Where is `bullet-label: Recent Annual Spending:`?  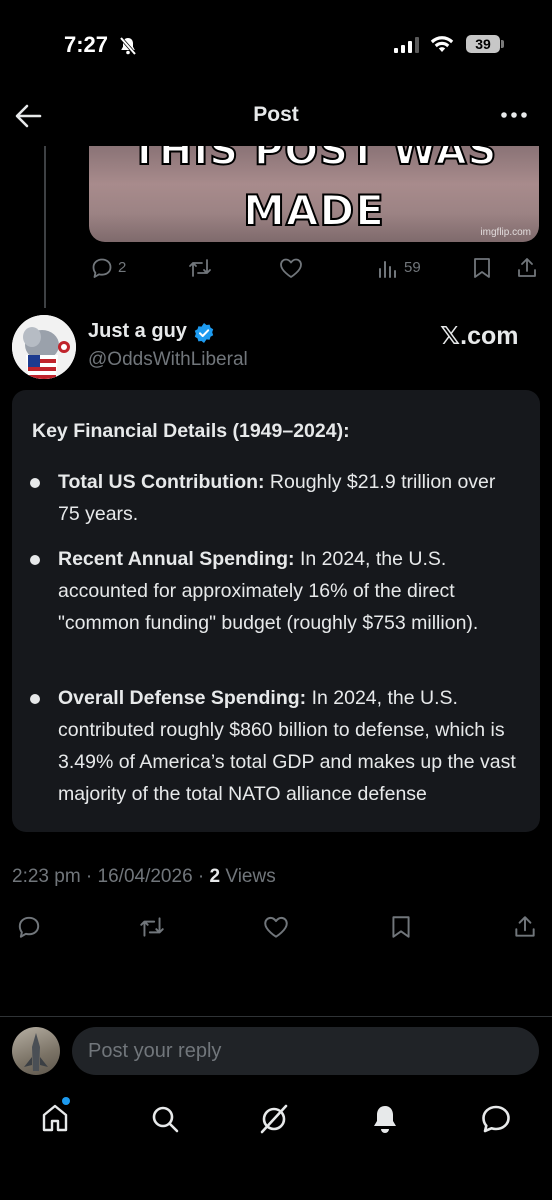
bullet-label: Recent Annual Spending: is located at coordinates (176, 559).